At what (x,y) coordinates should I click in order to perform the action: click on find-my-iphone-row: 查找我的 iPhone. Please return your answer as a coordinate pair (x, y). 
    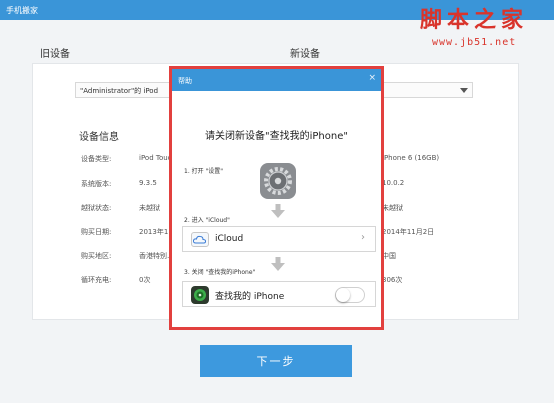
    Looking at the image, I should click on (279, 294).